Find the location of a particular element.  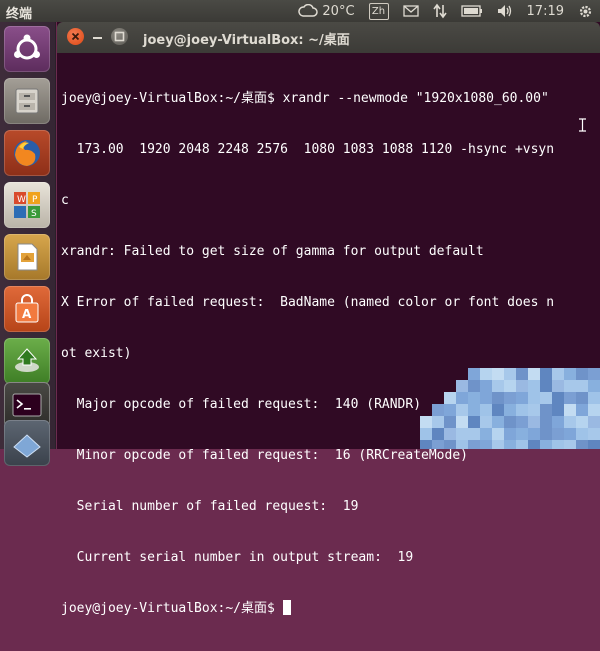

close-button is located at coordinates (75, 36).